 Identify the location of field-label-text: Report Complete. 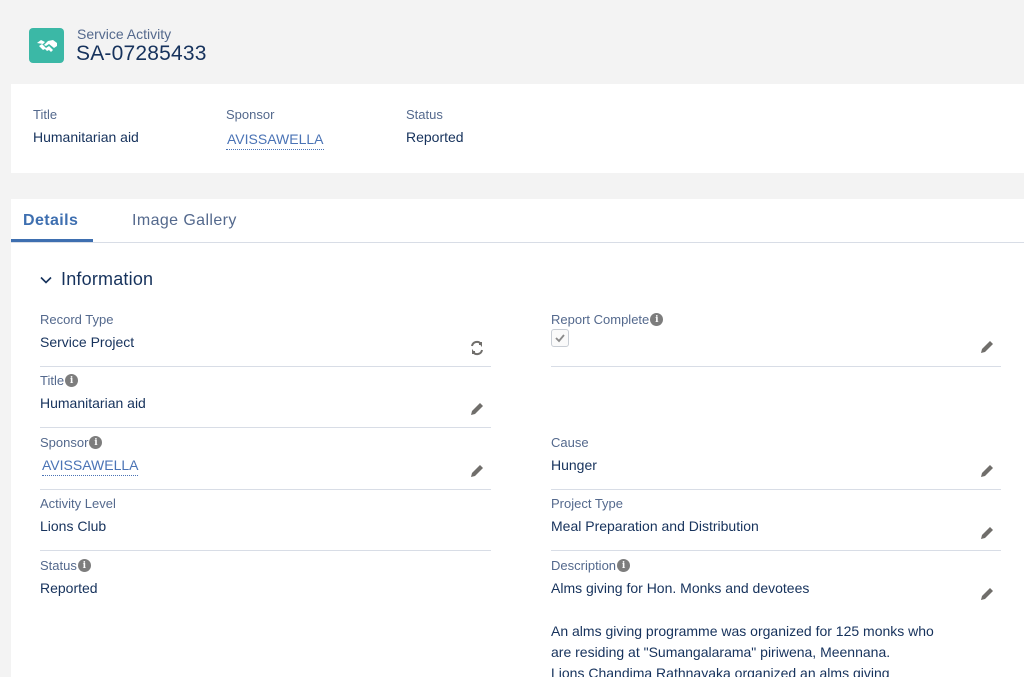
(600, 319).